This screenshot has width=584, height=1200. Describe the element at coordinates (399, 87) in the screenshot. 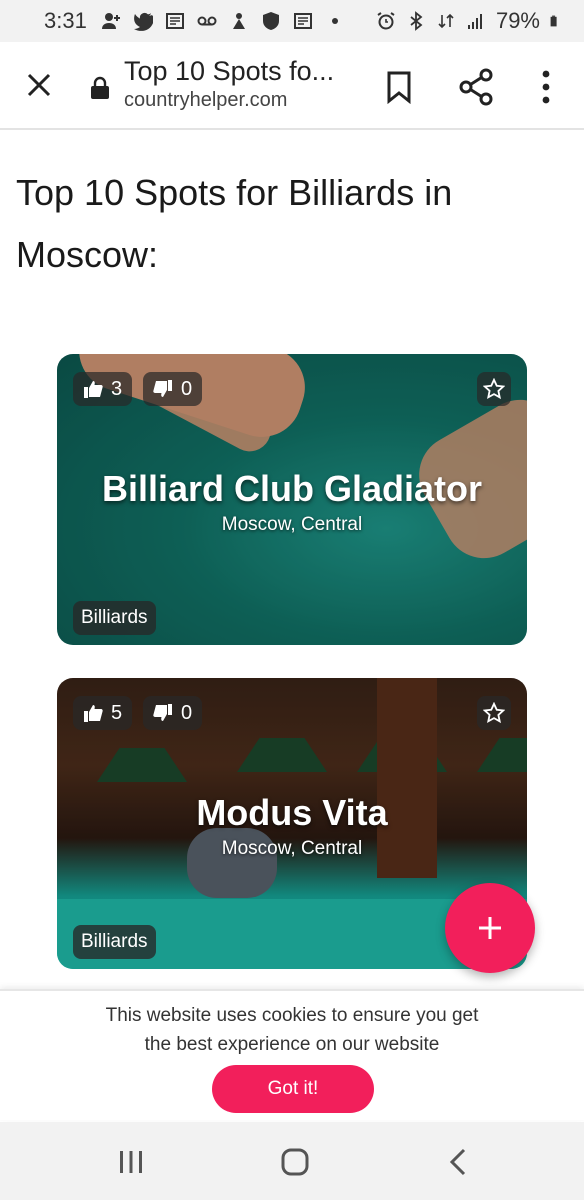

I see `bookmark-icon` at that location.